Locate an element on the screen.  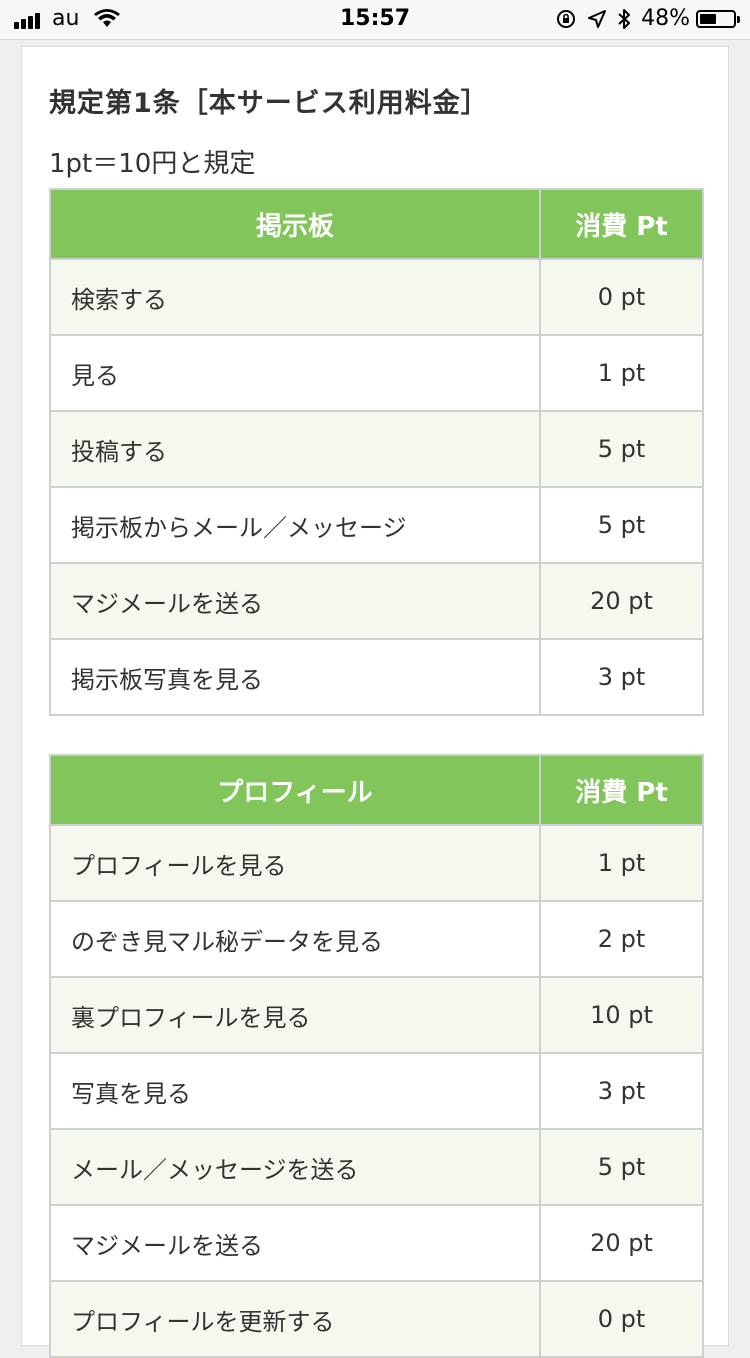
table-row: 投稿する 5 pt is located at coordinates (376, 449).